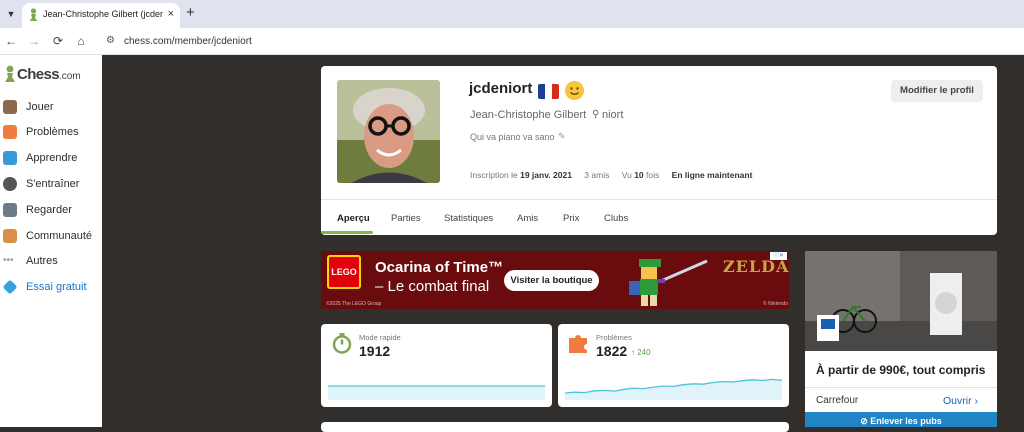 This screenshot has height=432, width=1024. Describe the element at coordinates (34, 41) in the screenshot. I see `forward-icon: →` at that location.